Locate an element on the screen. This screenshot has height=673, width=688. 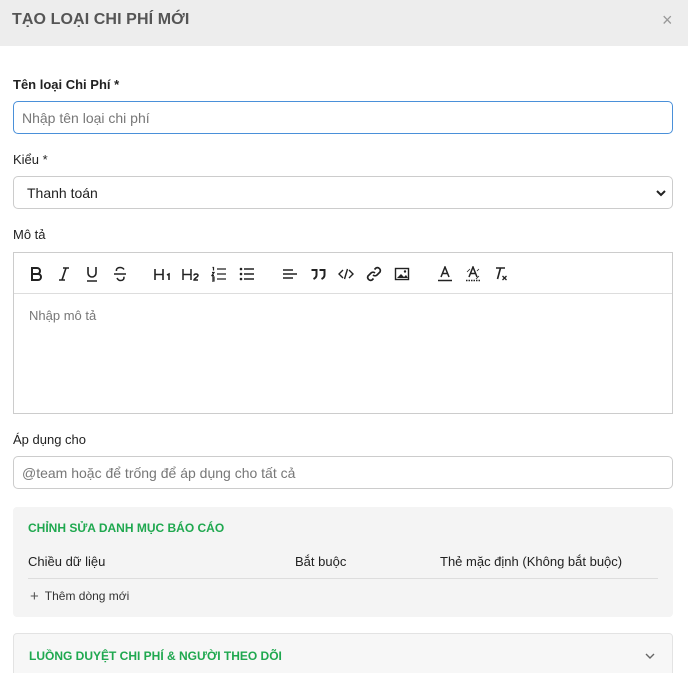
approval-flow-panel: LUỒNG DUYỆT CHI PHÍ & NGƯỜI THEO DÕI is located at coordinates (343, 653).